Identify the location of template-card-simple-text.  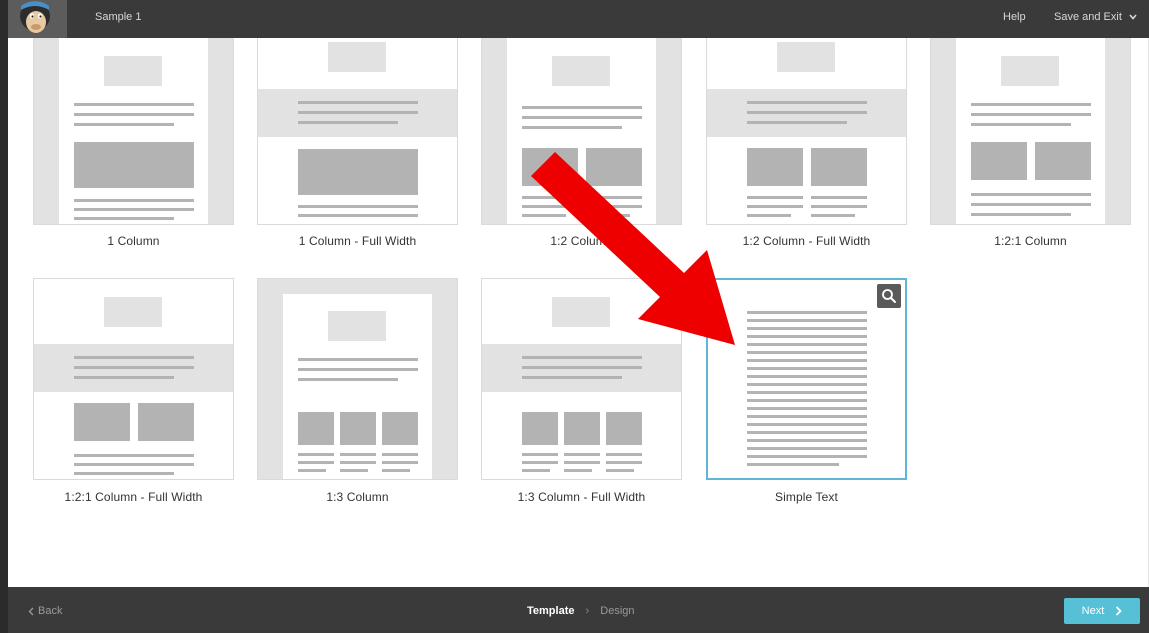
(806, 379).